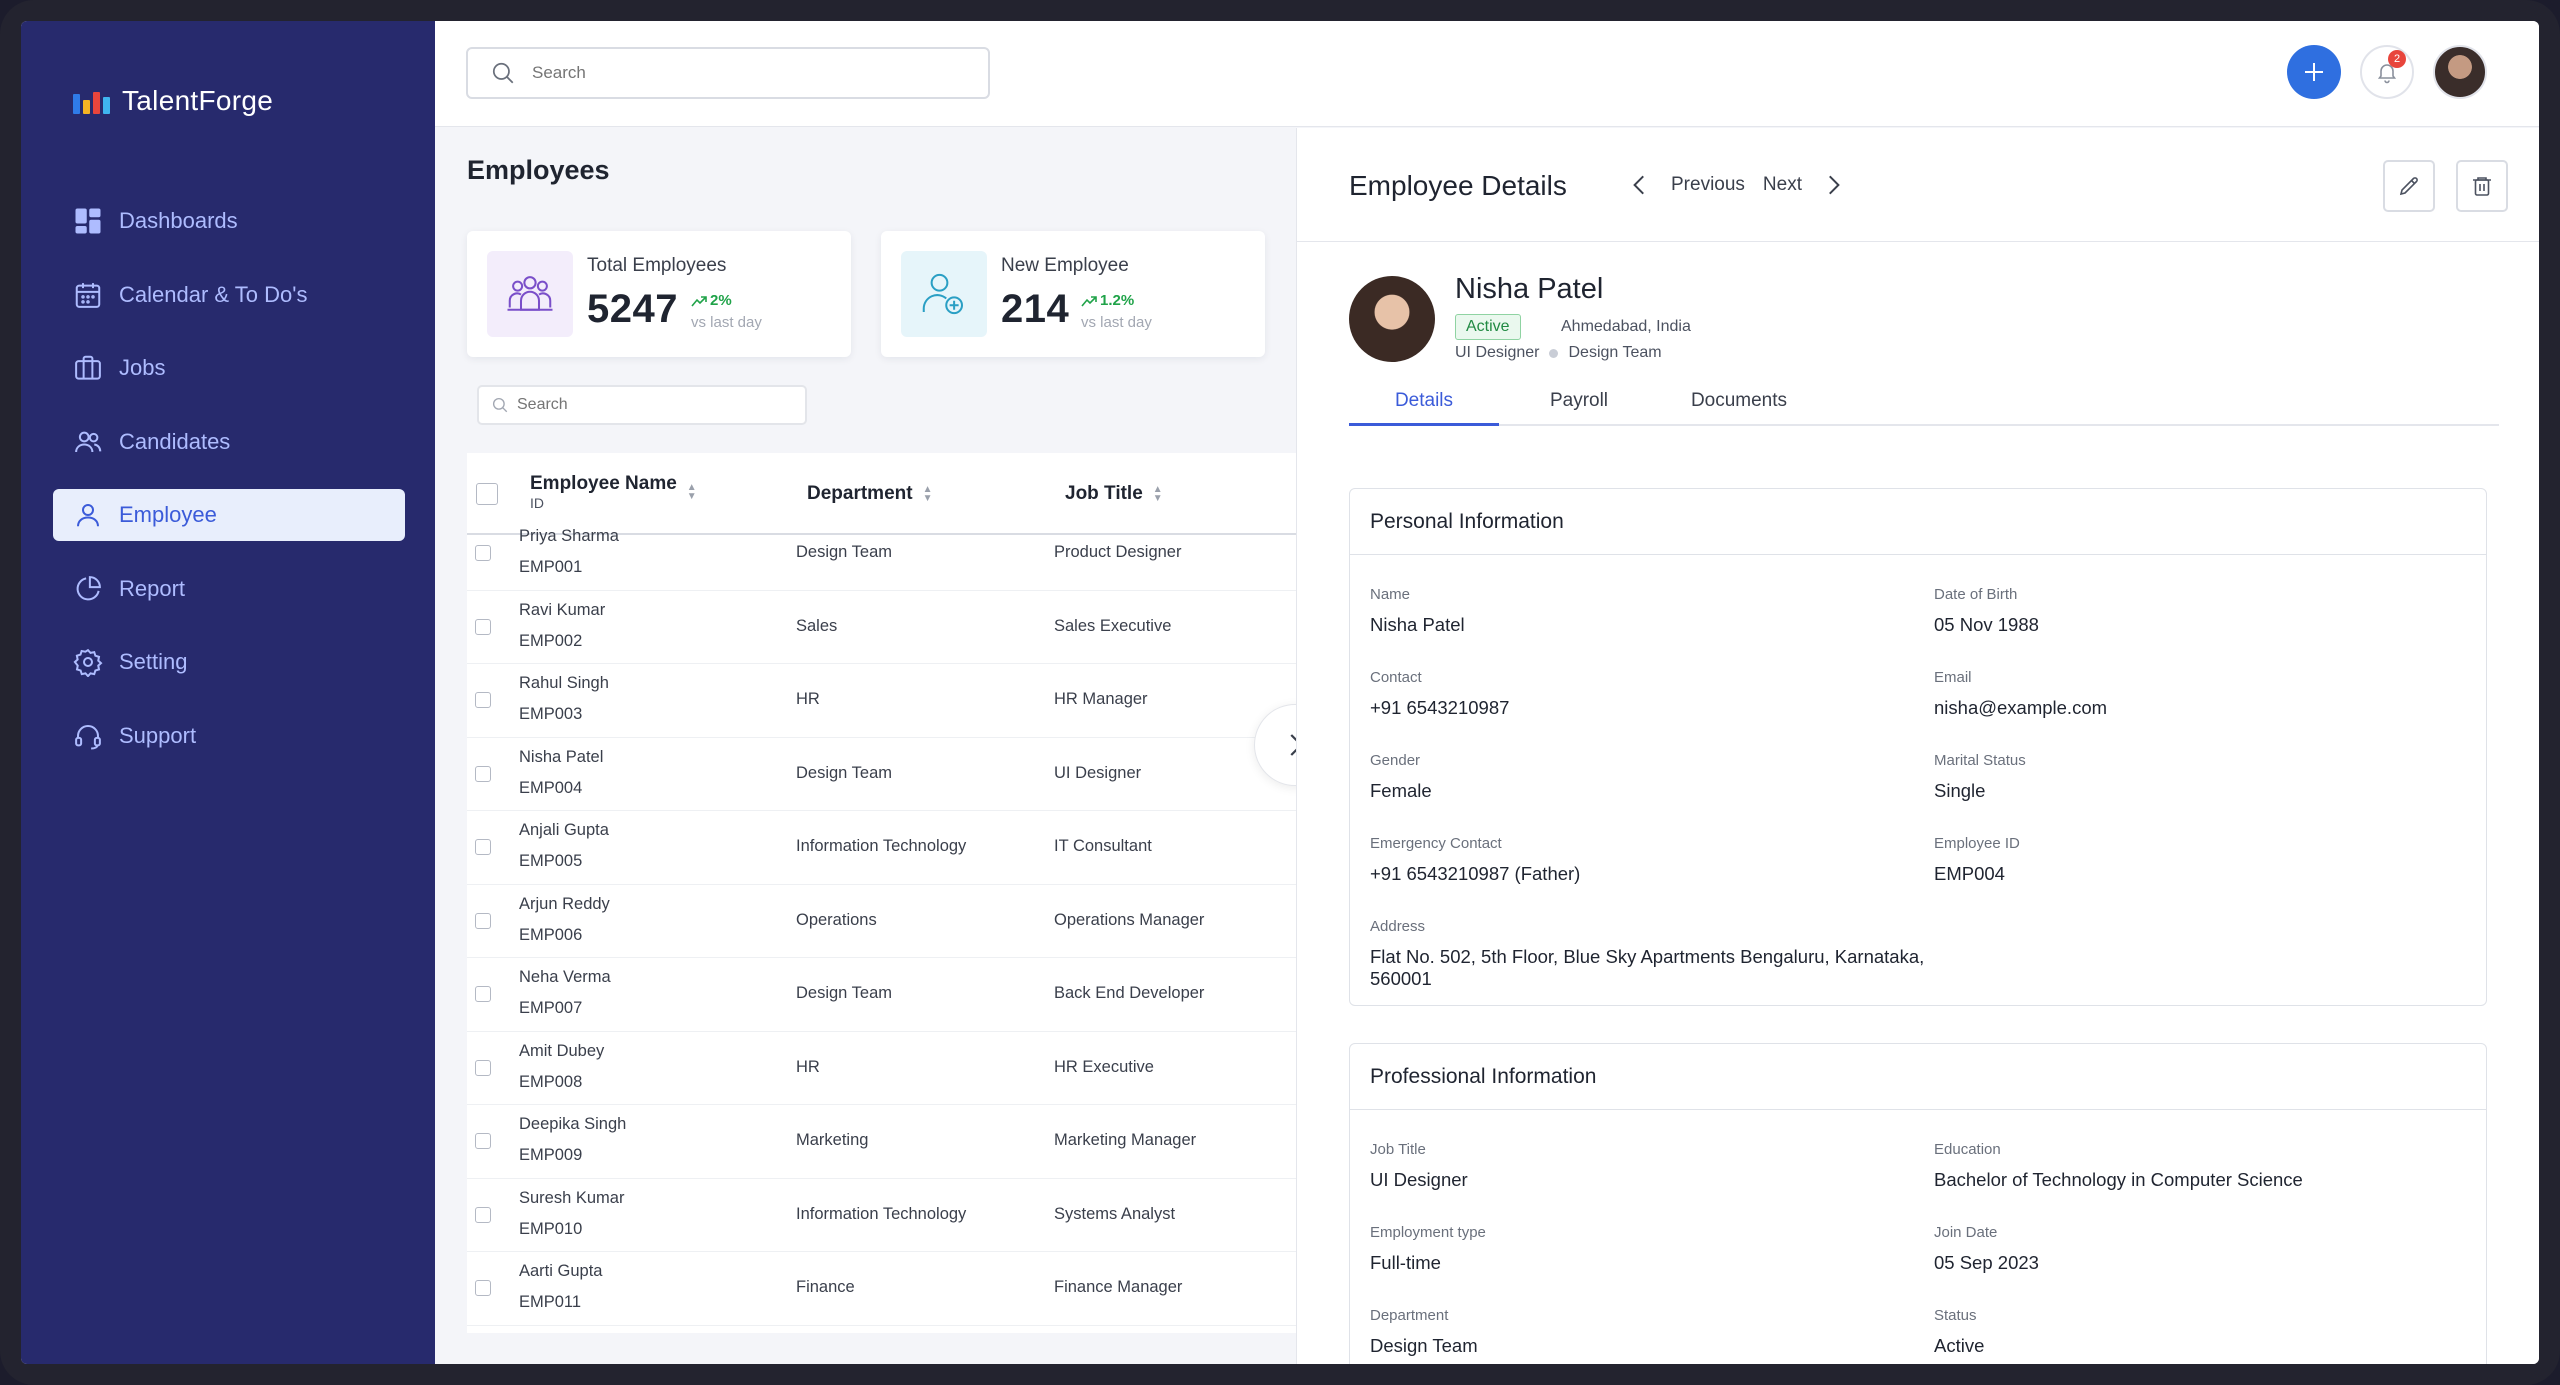  What do you see at coordinates (229, 368) in the screenshot?
I see `sidebar-item-jobs: Jobs` at bounding box center [229, 368].